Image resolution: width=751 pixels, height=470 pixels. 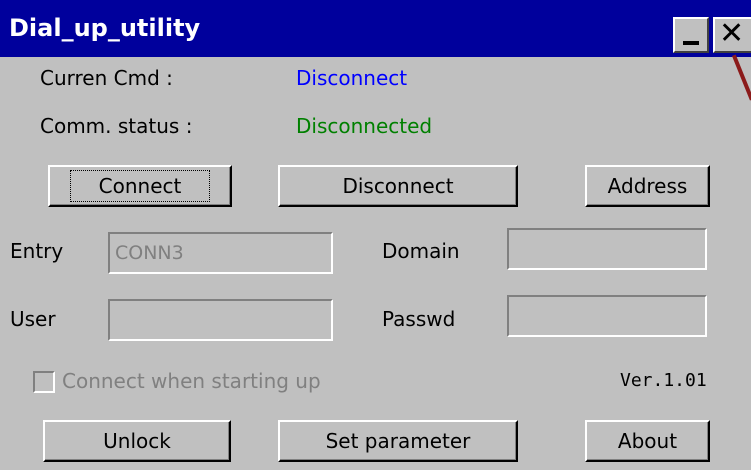 I want to click on domain-field, so click(x=607, y=249).